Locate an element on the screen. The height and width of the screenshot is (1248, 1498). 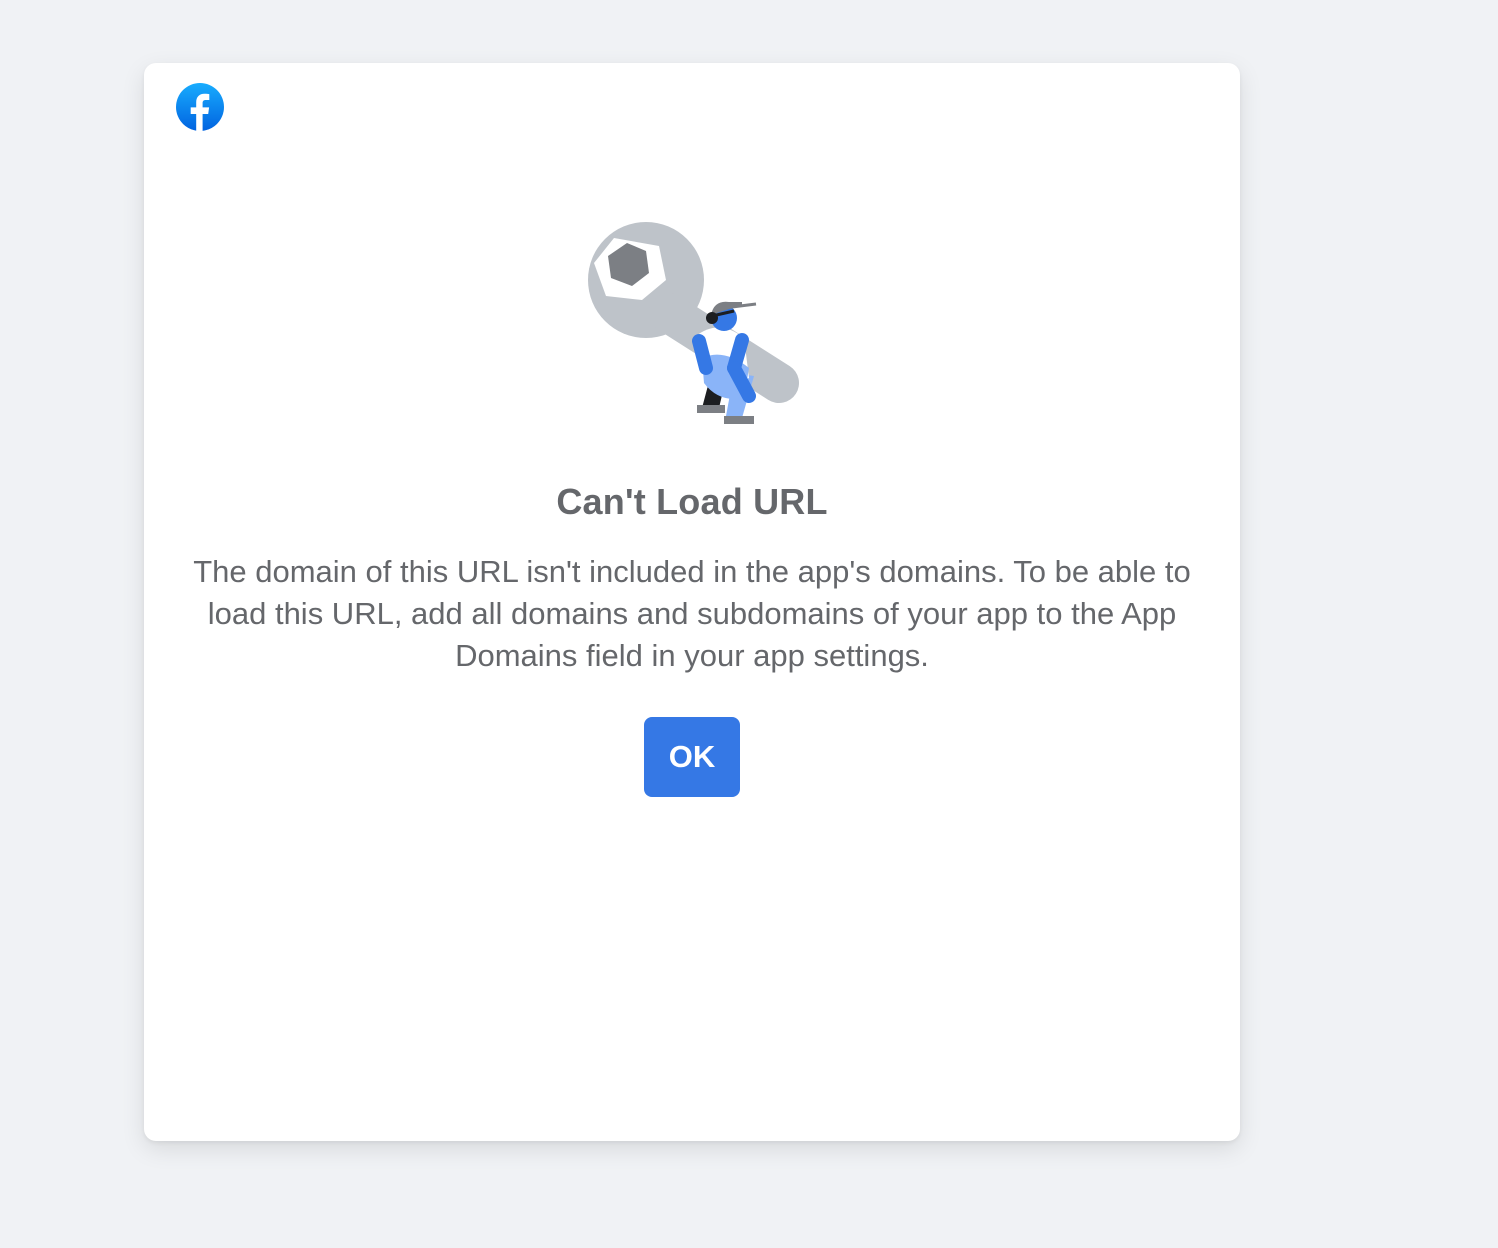
facebook-logo-icon is located at coordinates (200, 107).